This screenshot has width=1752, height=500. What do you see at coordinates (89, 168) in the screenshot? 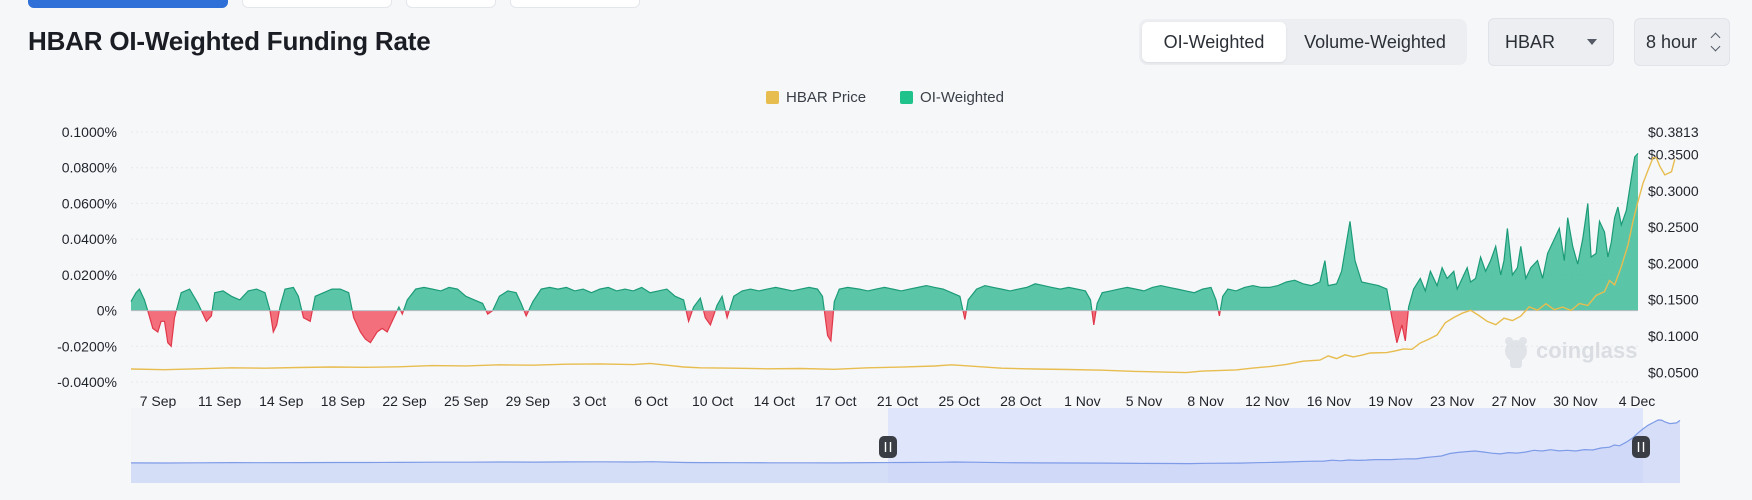
I see `y-tick-left: 0.0800%` at bounding box center [89, 168].